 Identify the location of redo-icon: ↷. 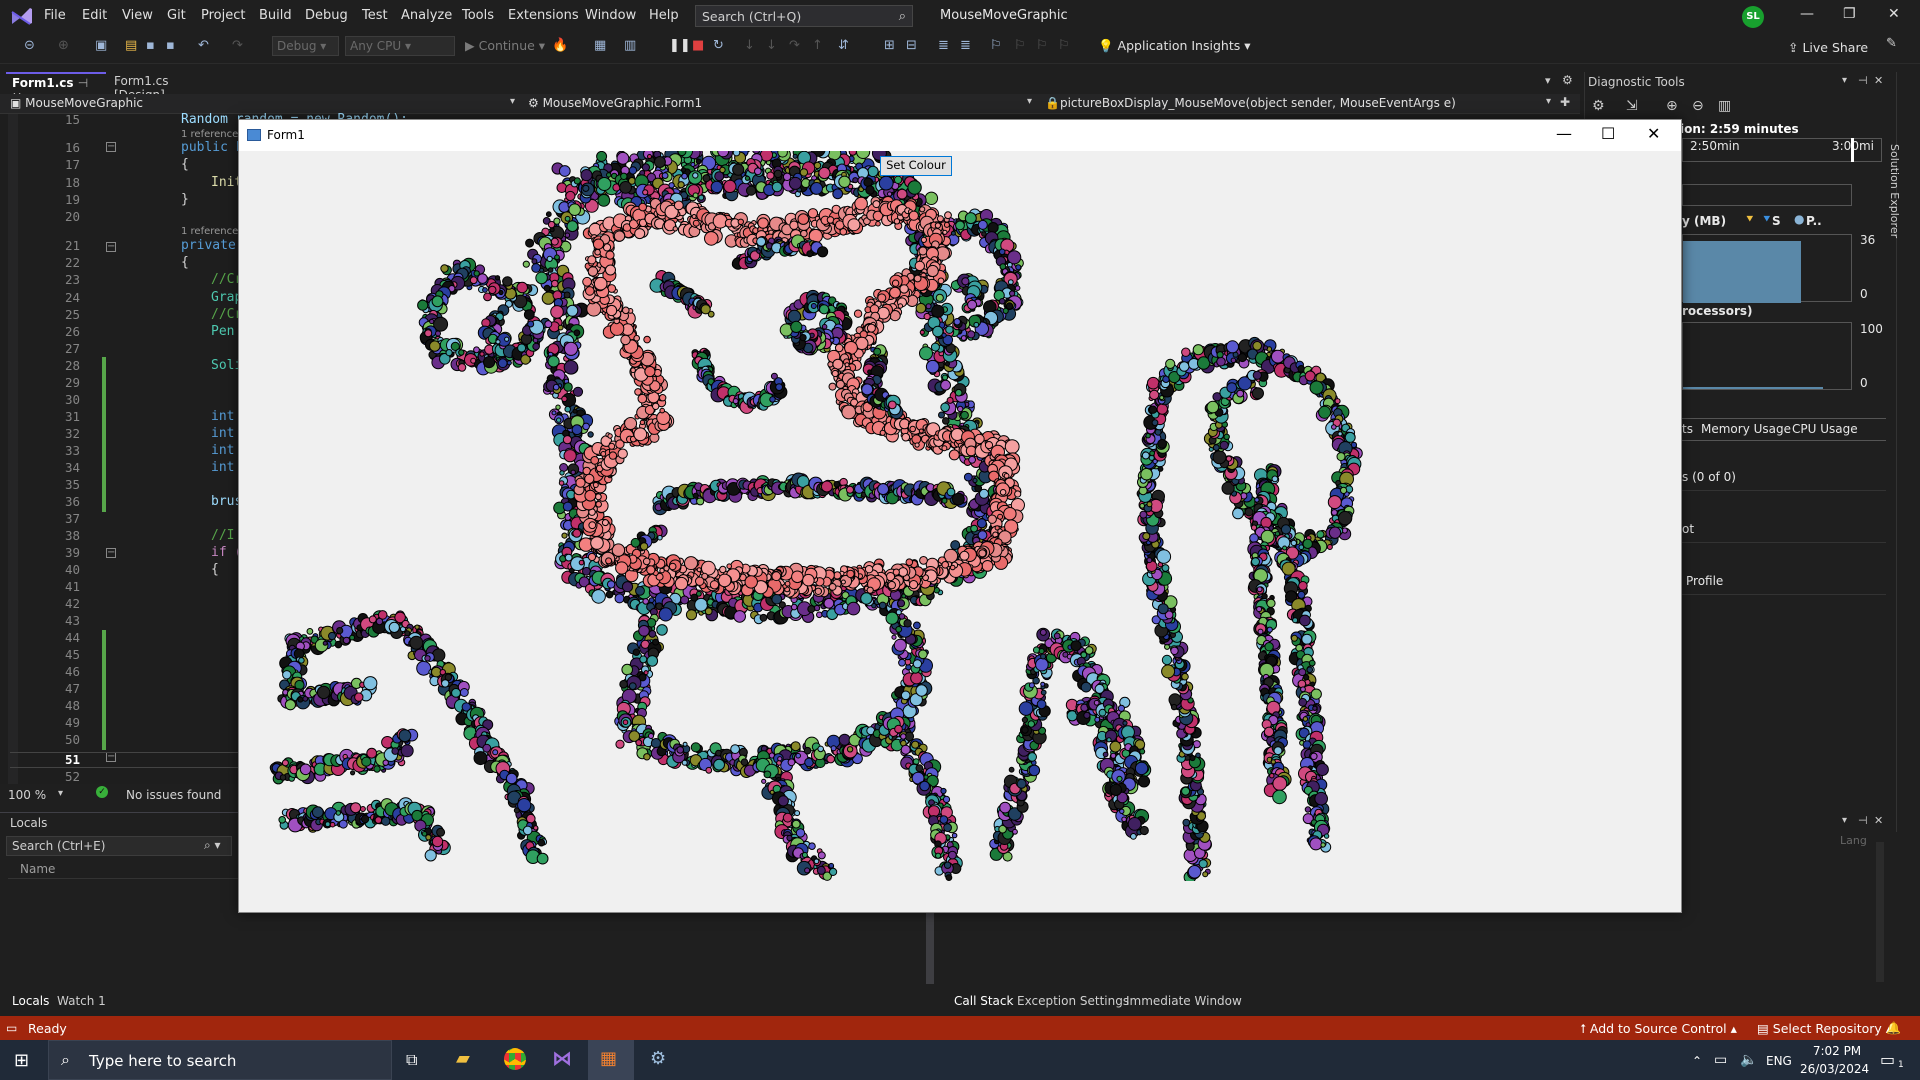
(237, 45).